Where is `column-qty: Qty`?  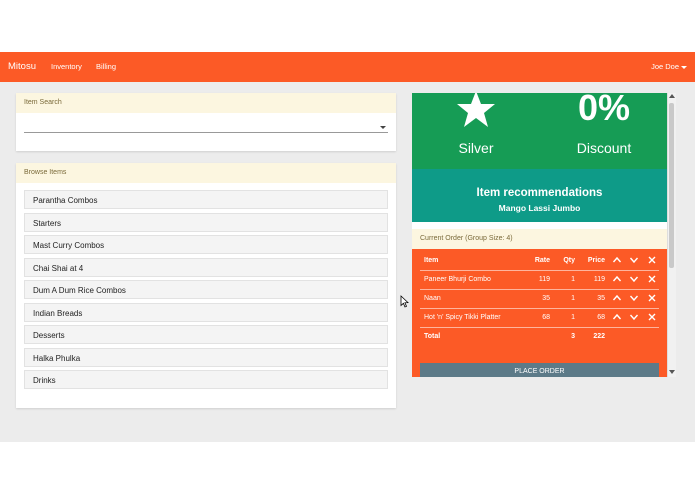
column-qty: Qty is located at coordinates (569, 260).